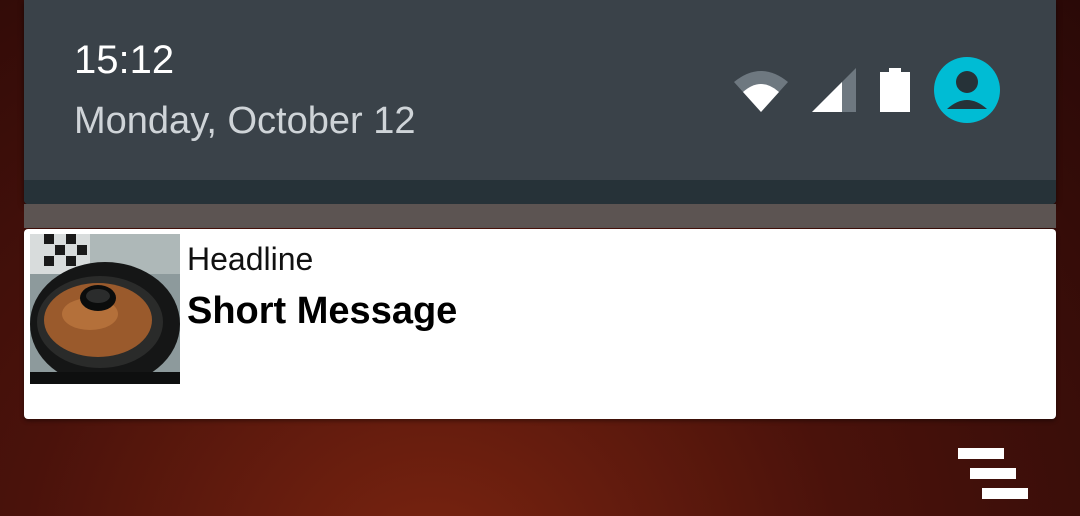  Describe the element at coordinates (540, 192) in the screenshot. I see `shade-bottom-strip` at that location.